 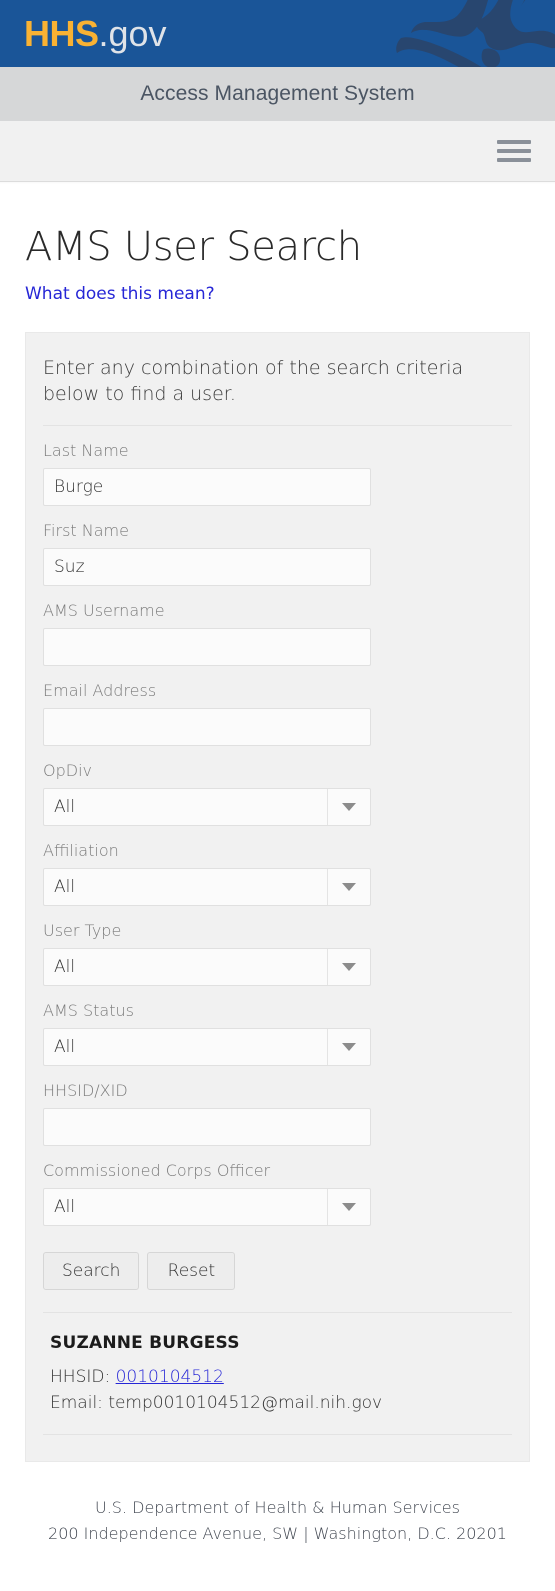 What do you see at coordinates (145, 1343) in the screenshot?
I see `result-user-name: SUZANNE BURGESS` at bounding box center [145, 1343].